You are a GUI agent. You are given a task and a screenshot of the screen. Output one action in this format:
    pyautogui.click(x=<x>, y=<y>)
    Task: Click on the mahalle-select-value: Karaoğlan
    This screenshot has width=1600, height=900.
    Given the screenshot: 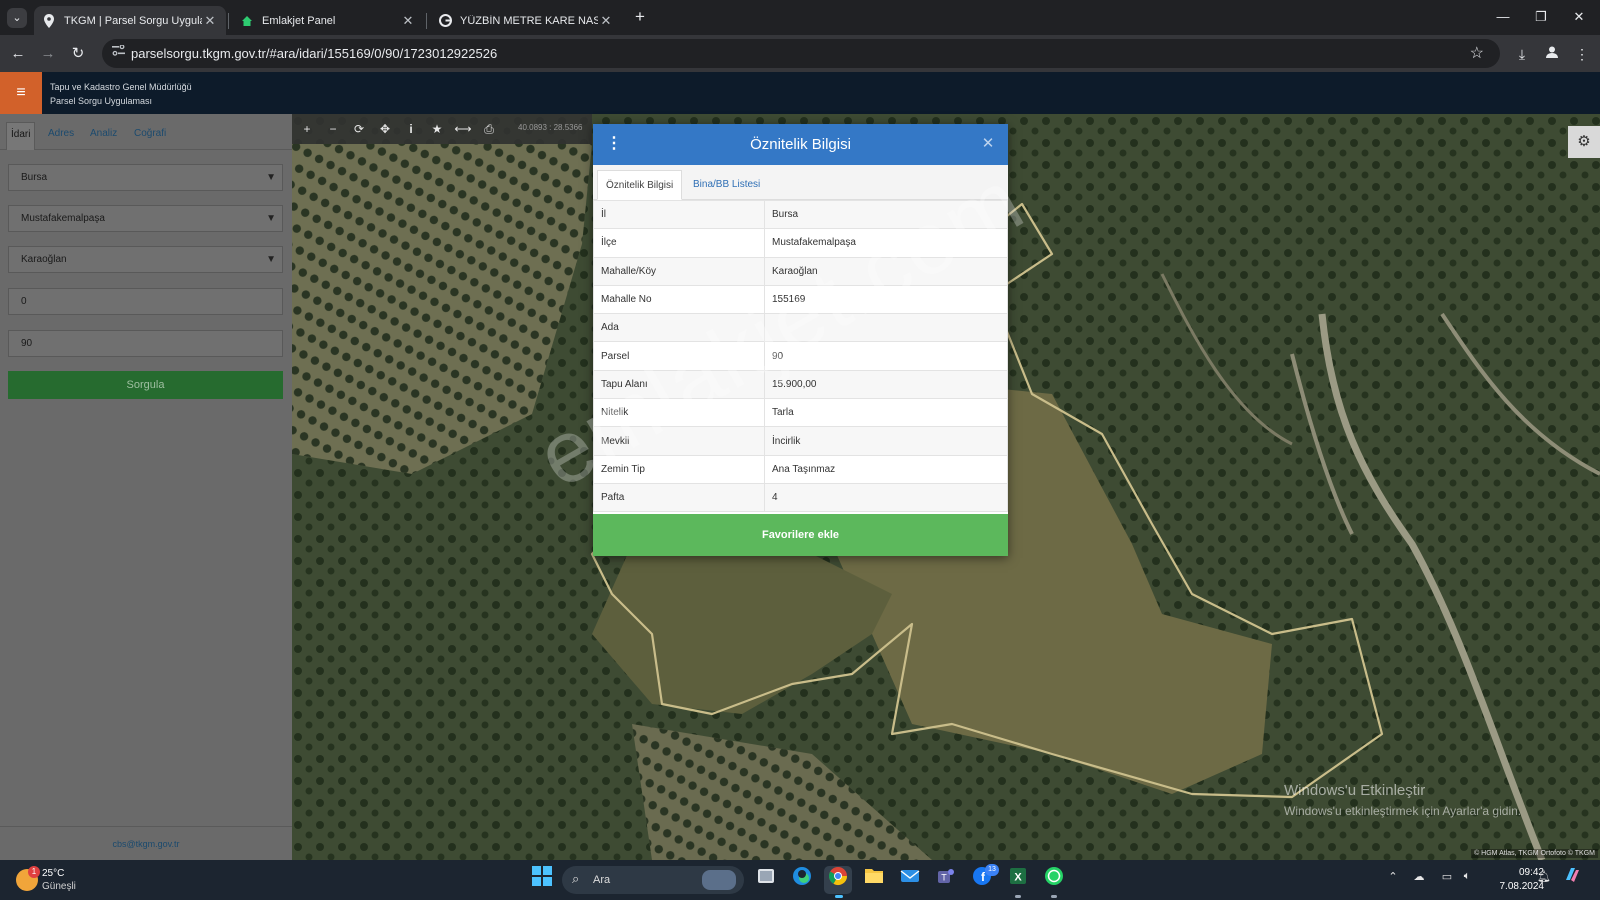 What is the action you would take?
    pyautogui.click(x=44, y=259)
    